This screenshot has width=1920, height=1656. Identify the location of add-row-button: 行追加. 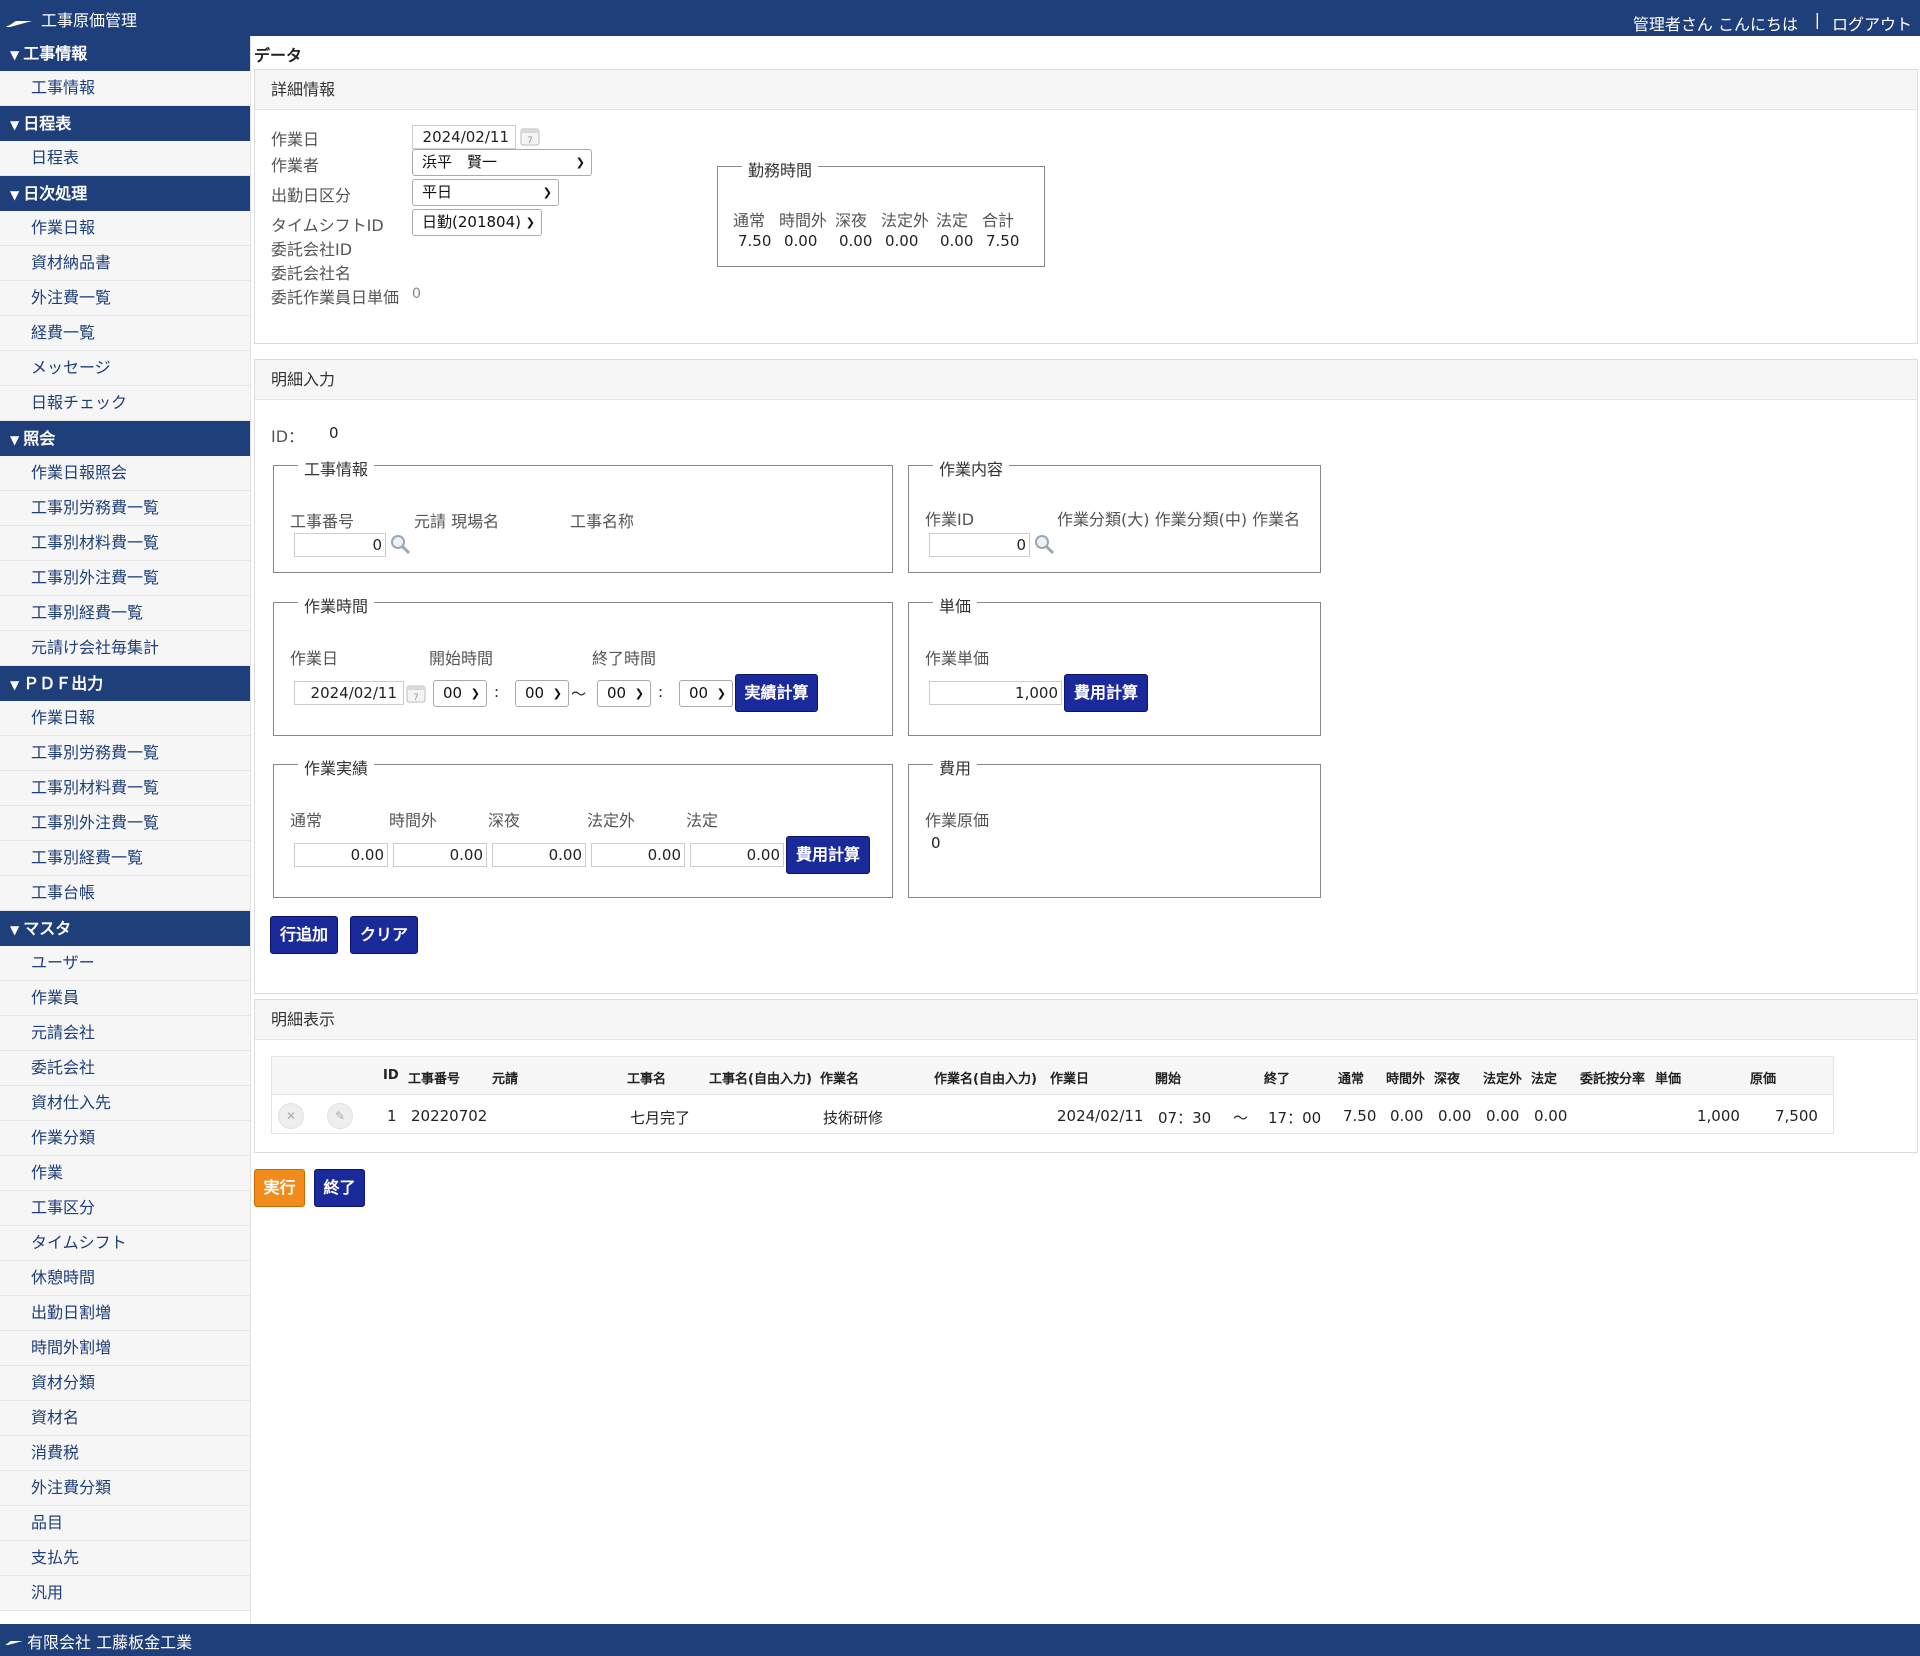
(304, 935).